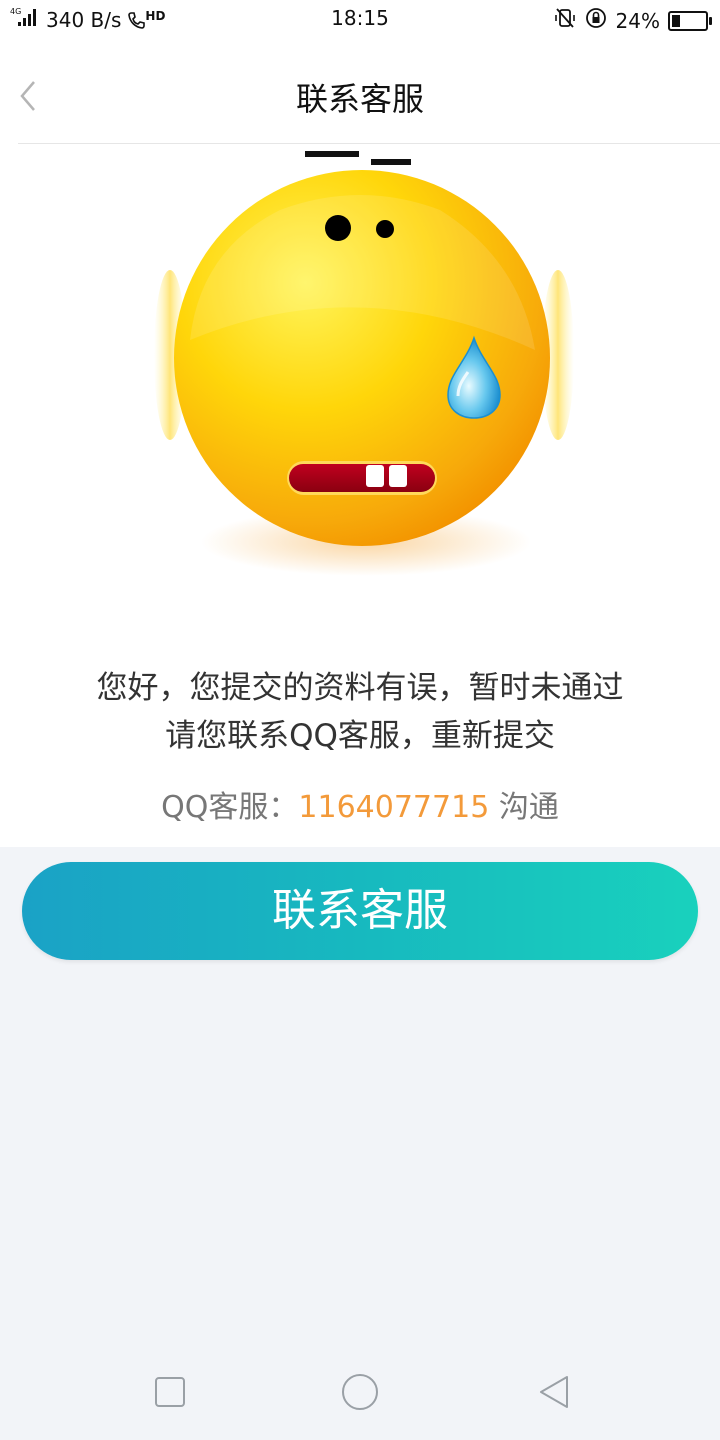  Describe the element at coordinates (596, 20) in the screenshot. I see `rotation-lock-icon` at that location.